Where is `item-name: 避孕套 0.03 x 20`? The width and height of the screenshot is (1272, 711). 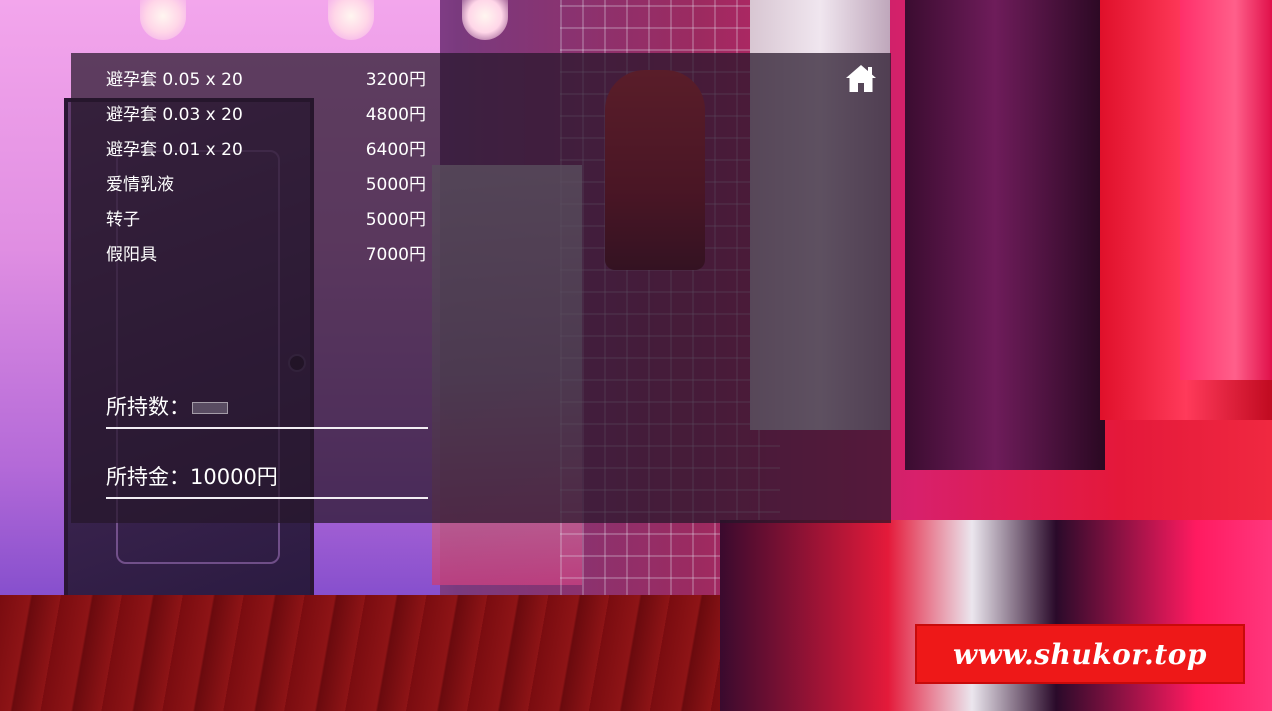
item-name: 避孕套 0.03 x 20 is located at coordinates (174, 115).